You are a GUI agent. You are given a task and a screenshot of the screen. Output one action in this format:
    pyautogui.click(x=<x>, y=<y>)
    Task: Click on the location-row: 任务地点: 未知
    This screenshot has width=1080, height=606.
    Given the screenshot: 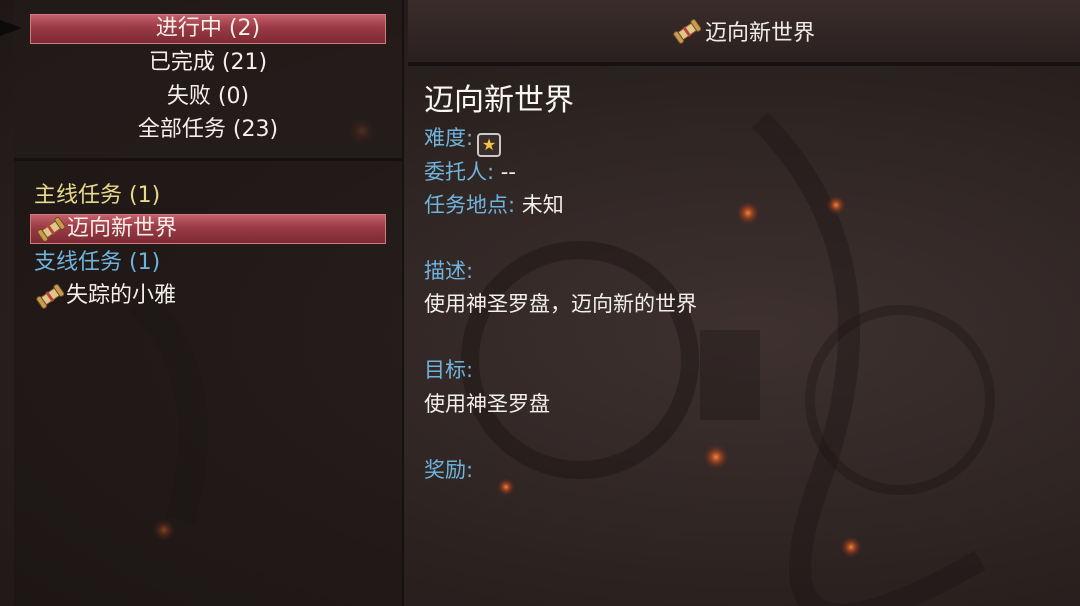 What is the action you would take?
    pyautogui.click(x=494, y=205)
    